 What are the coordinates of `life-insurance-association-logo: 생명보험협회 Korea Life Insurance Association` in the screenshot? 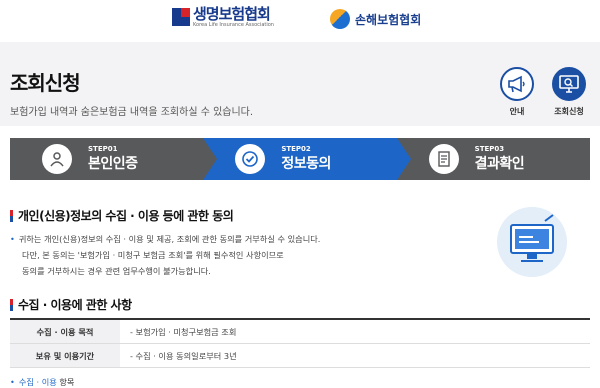 It's located at (223, 17).